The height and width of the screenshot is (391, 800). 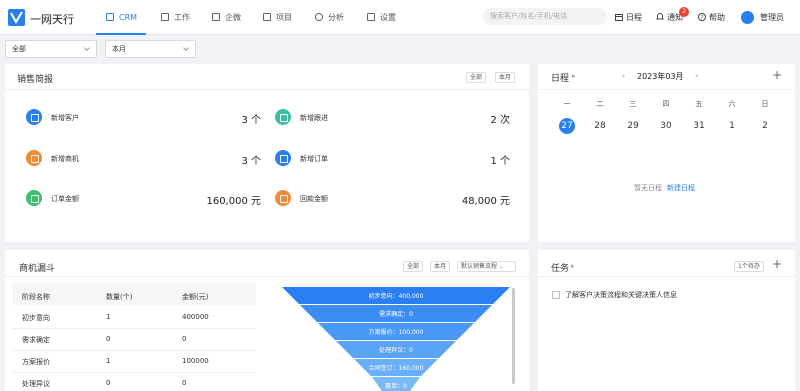 What do you see at coordinates (121, 34) in the screenshot?
I see `active-nav-indicator` at bounding box center [121, 34].